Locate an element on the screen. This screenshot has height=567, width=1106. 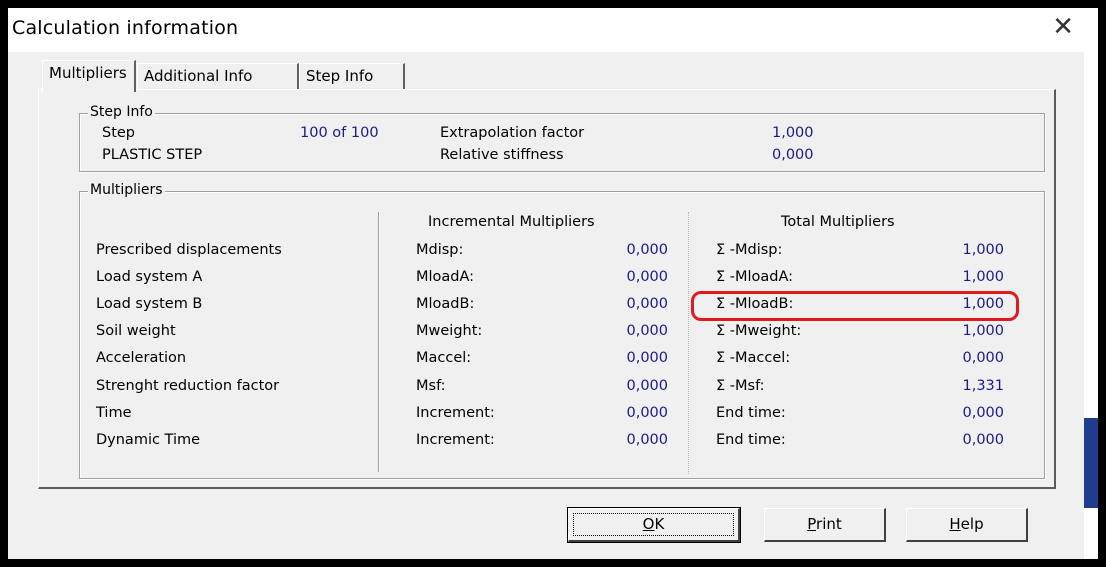
print-label: rint is located at coordinates (829, 524).